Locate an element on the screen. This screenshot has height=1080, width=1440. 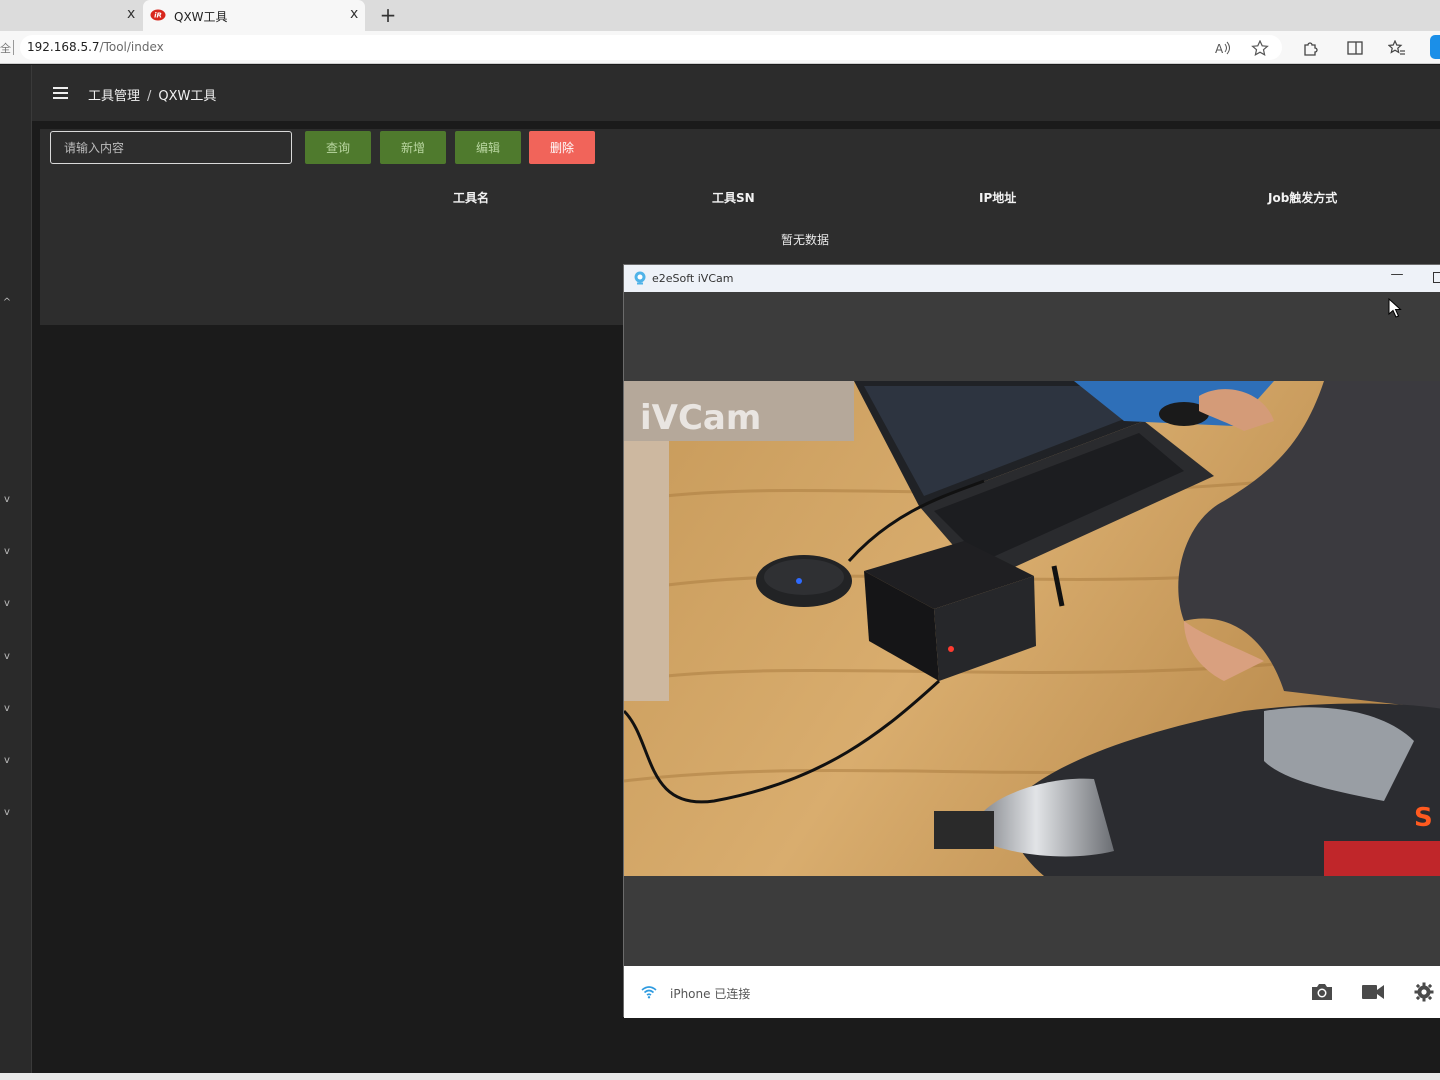
delete-button: 删除 is located at coordinates (562, 147).